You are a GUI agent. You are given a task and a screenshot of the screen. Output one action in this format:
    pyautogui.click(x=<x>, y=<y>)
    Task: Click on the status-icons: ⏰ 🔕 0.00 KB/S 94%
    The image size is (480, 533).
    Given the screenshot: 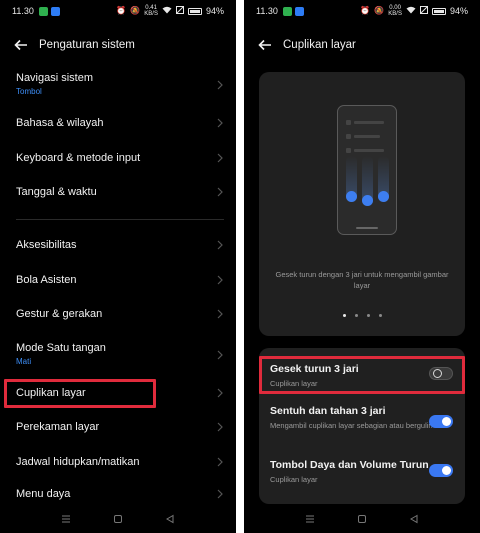 What is the action you would take?
    pyautogui.click(x=414, y=11)
    